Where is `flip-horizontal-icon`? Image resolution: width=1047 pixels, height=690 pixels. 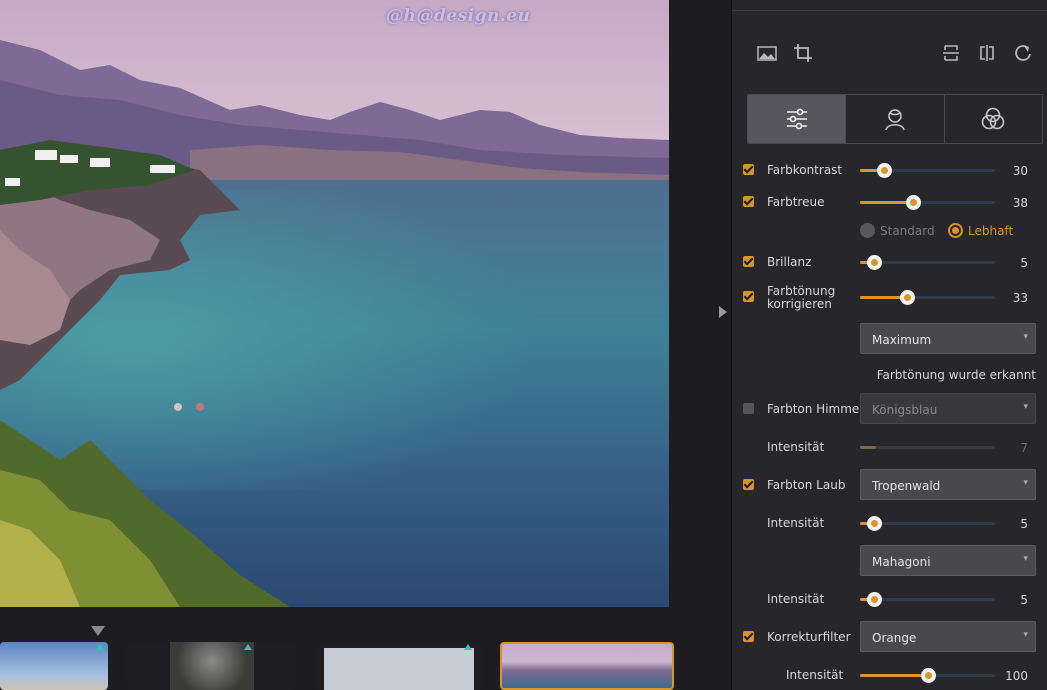
flip-horizontal-icon is located at coordinates (987, 53).